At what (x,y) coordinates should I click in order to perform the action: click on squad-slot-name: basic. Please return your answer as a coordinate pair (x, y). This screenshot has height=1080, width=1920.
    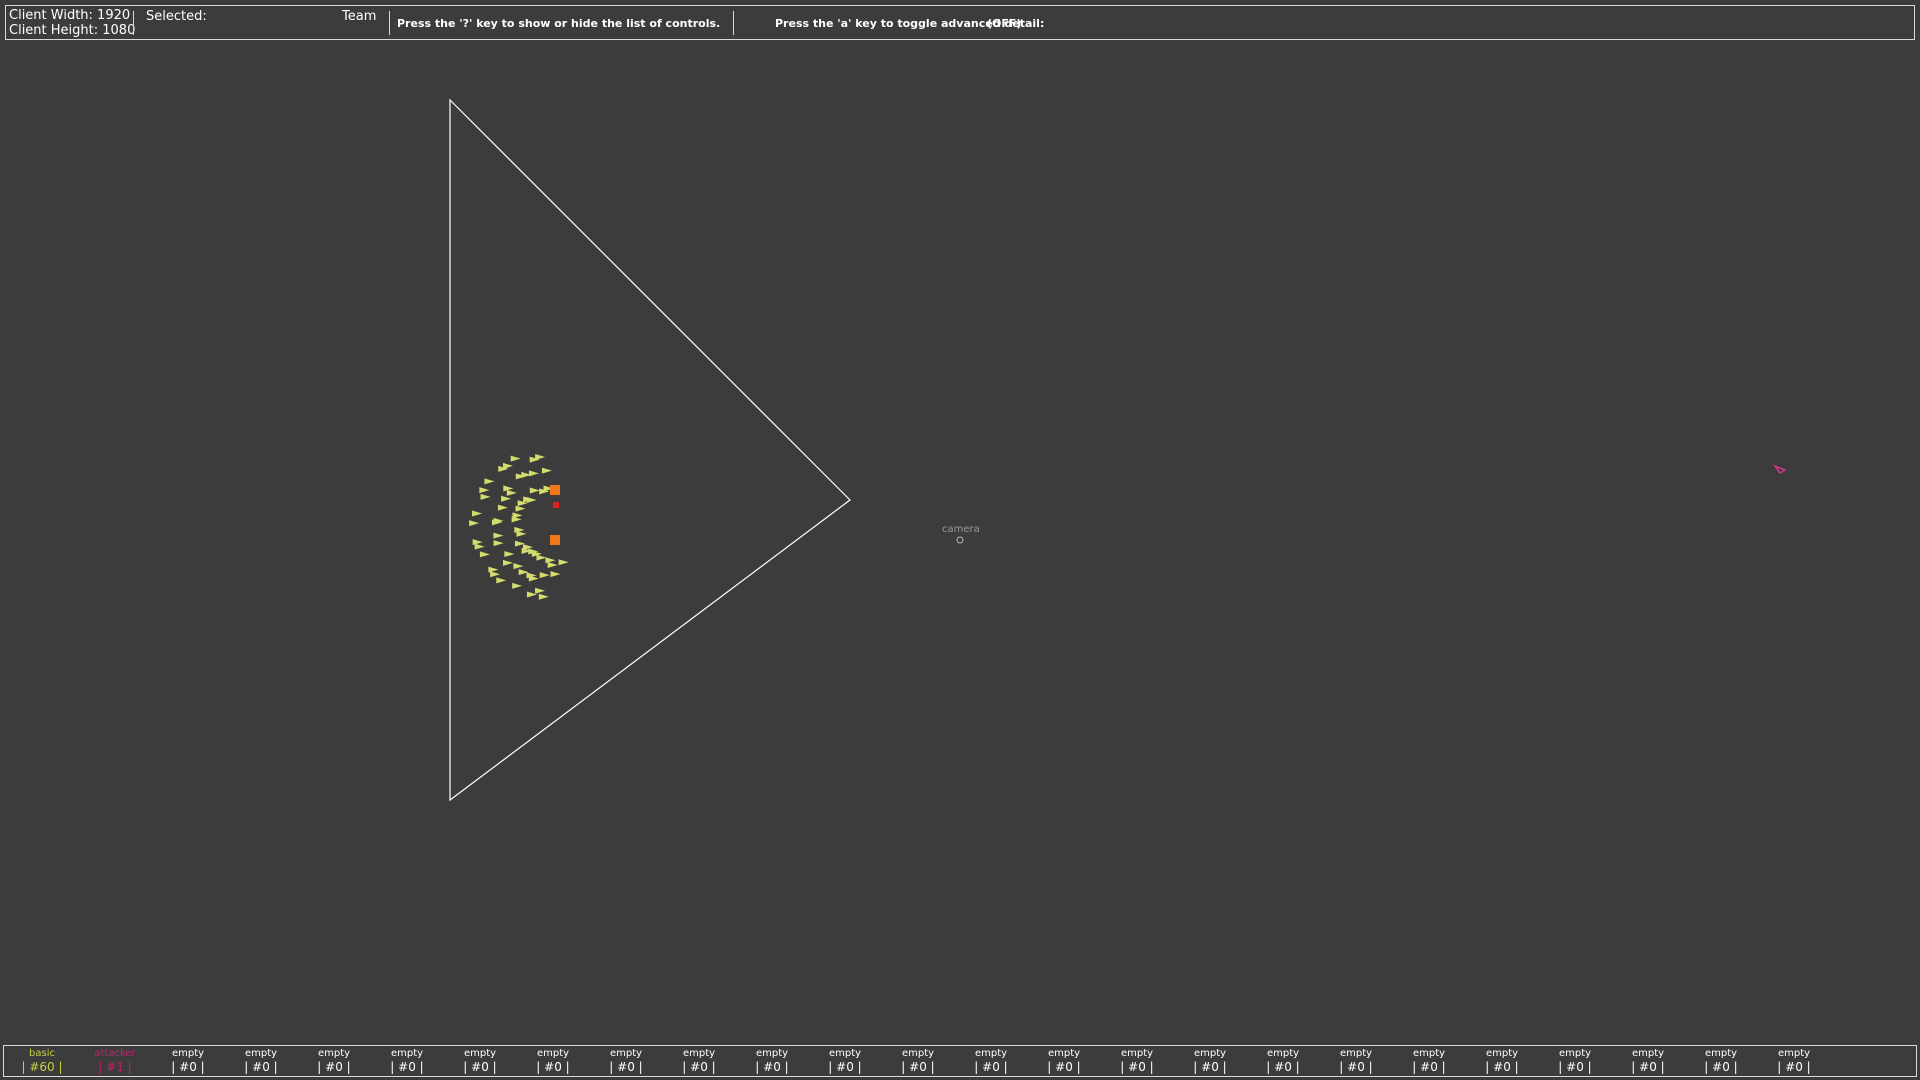
    Looking at the image, I should click on (42, 1053).